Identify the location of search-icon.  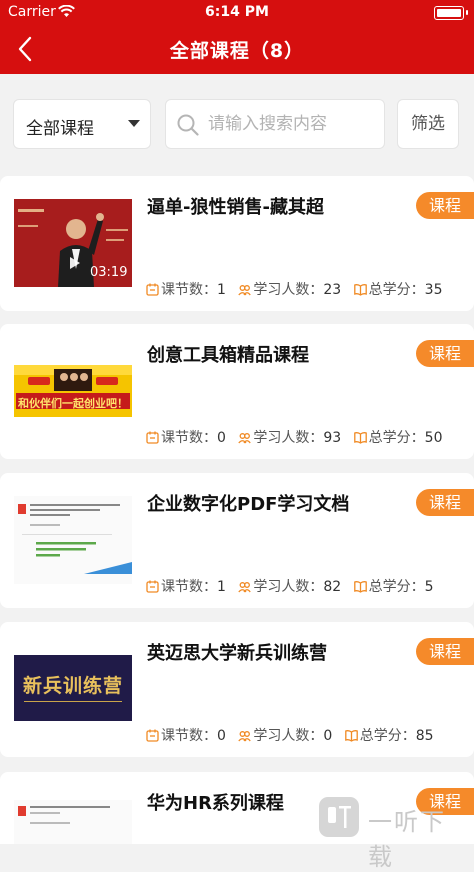
(188, 125).